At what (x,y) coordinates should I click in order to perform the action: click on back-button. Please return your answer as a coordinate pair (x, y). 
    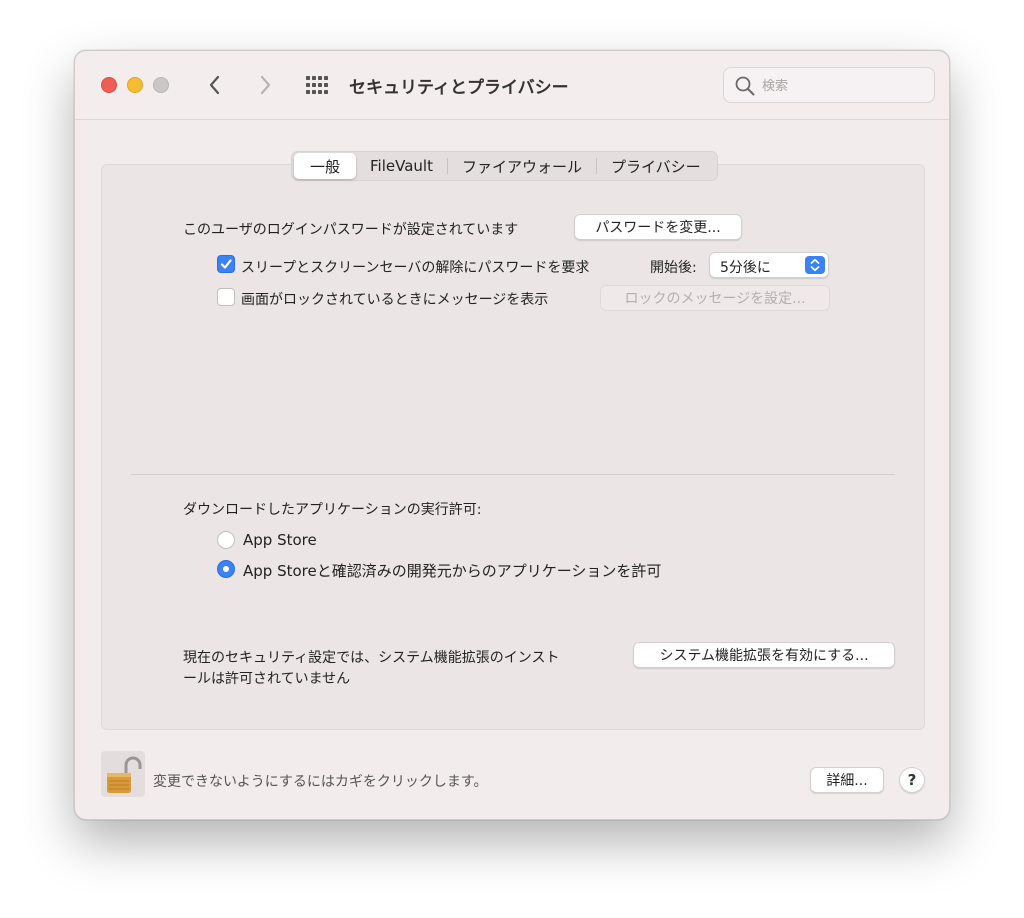
    Looking at the image, I should click on (215, 85).